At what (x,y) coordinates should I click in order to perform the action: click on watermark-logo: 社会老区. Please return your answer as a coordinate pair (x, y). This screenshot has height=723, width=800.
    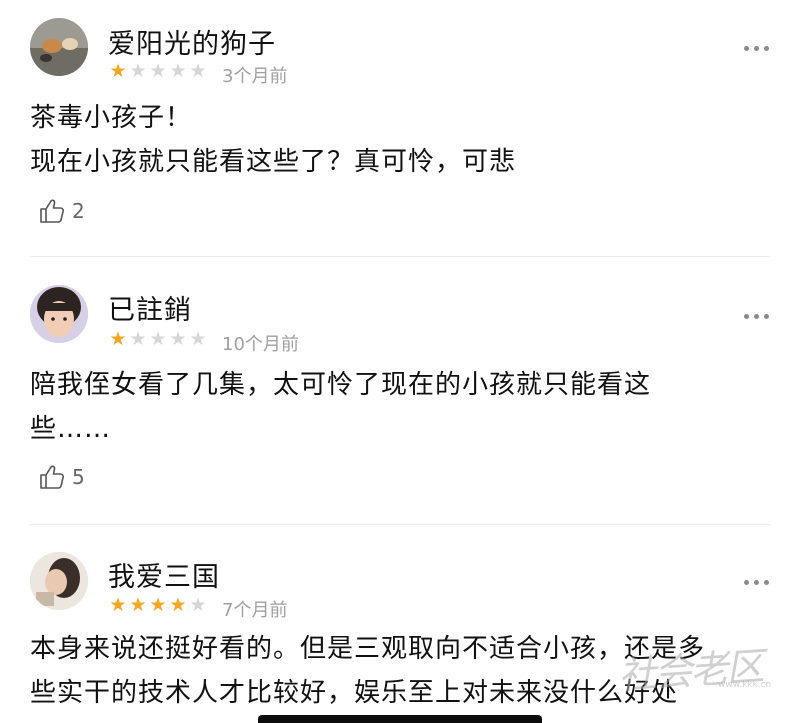
    Looking at the image, I should click on (690, 671).